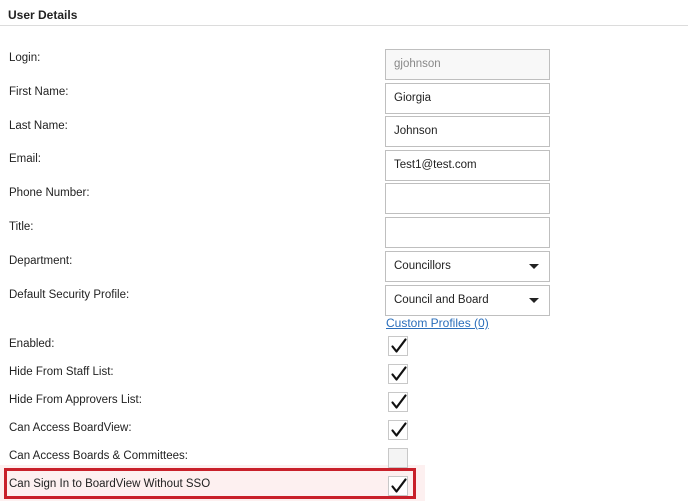 This screenshot has width=688, height=502. I want to click on first-name-label: First Name:, so click(39, 92).